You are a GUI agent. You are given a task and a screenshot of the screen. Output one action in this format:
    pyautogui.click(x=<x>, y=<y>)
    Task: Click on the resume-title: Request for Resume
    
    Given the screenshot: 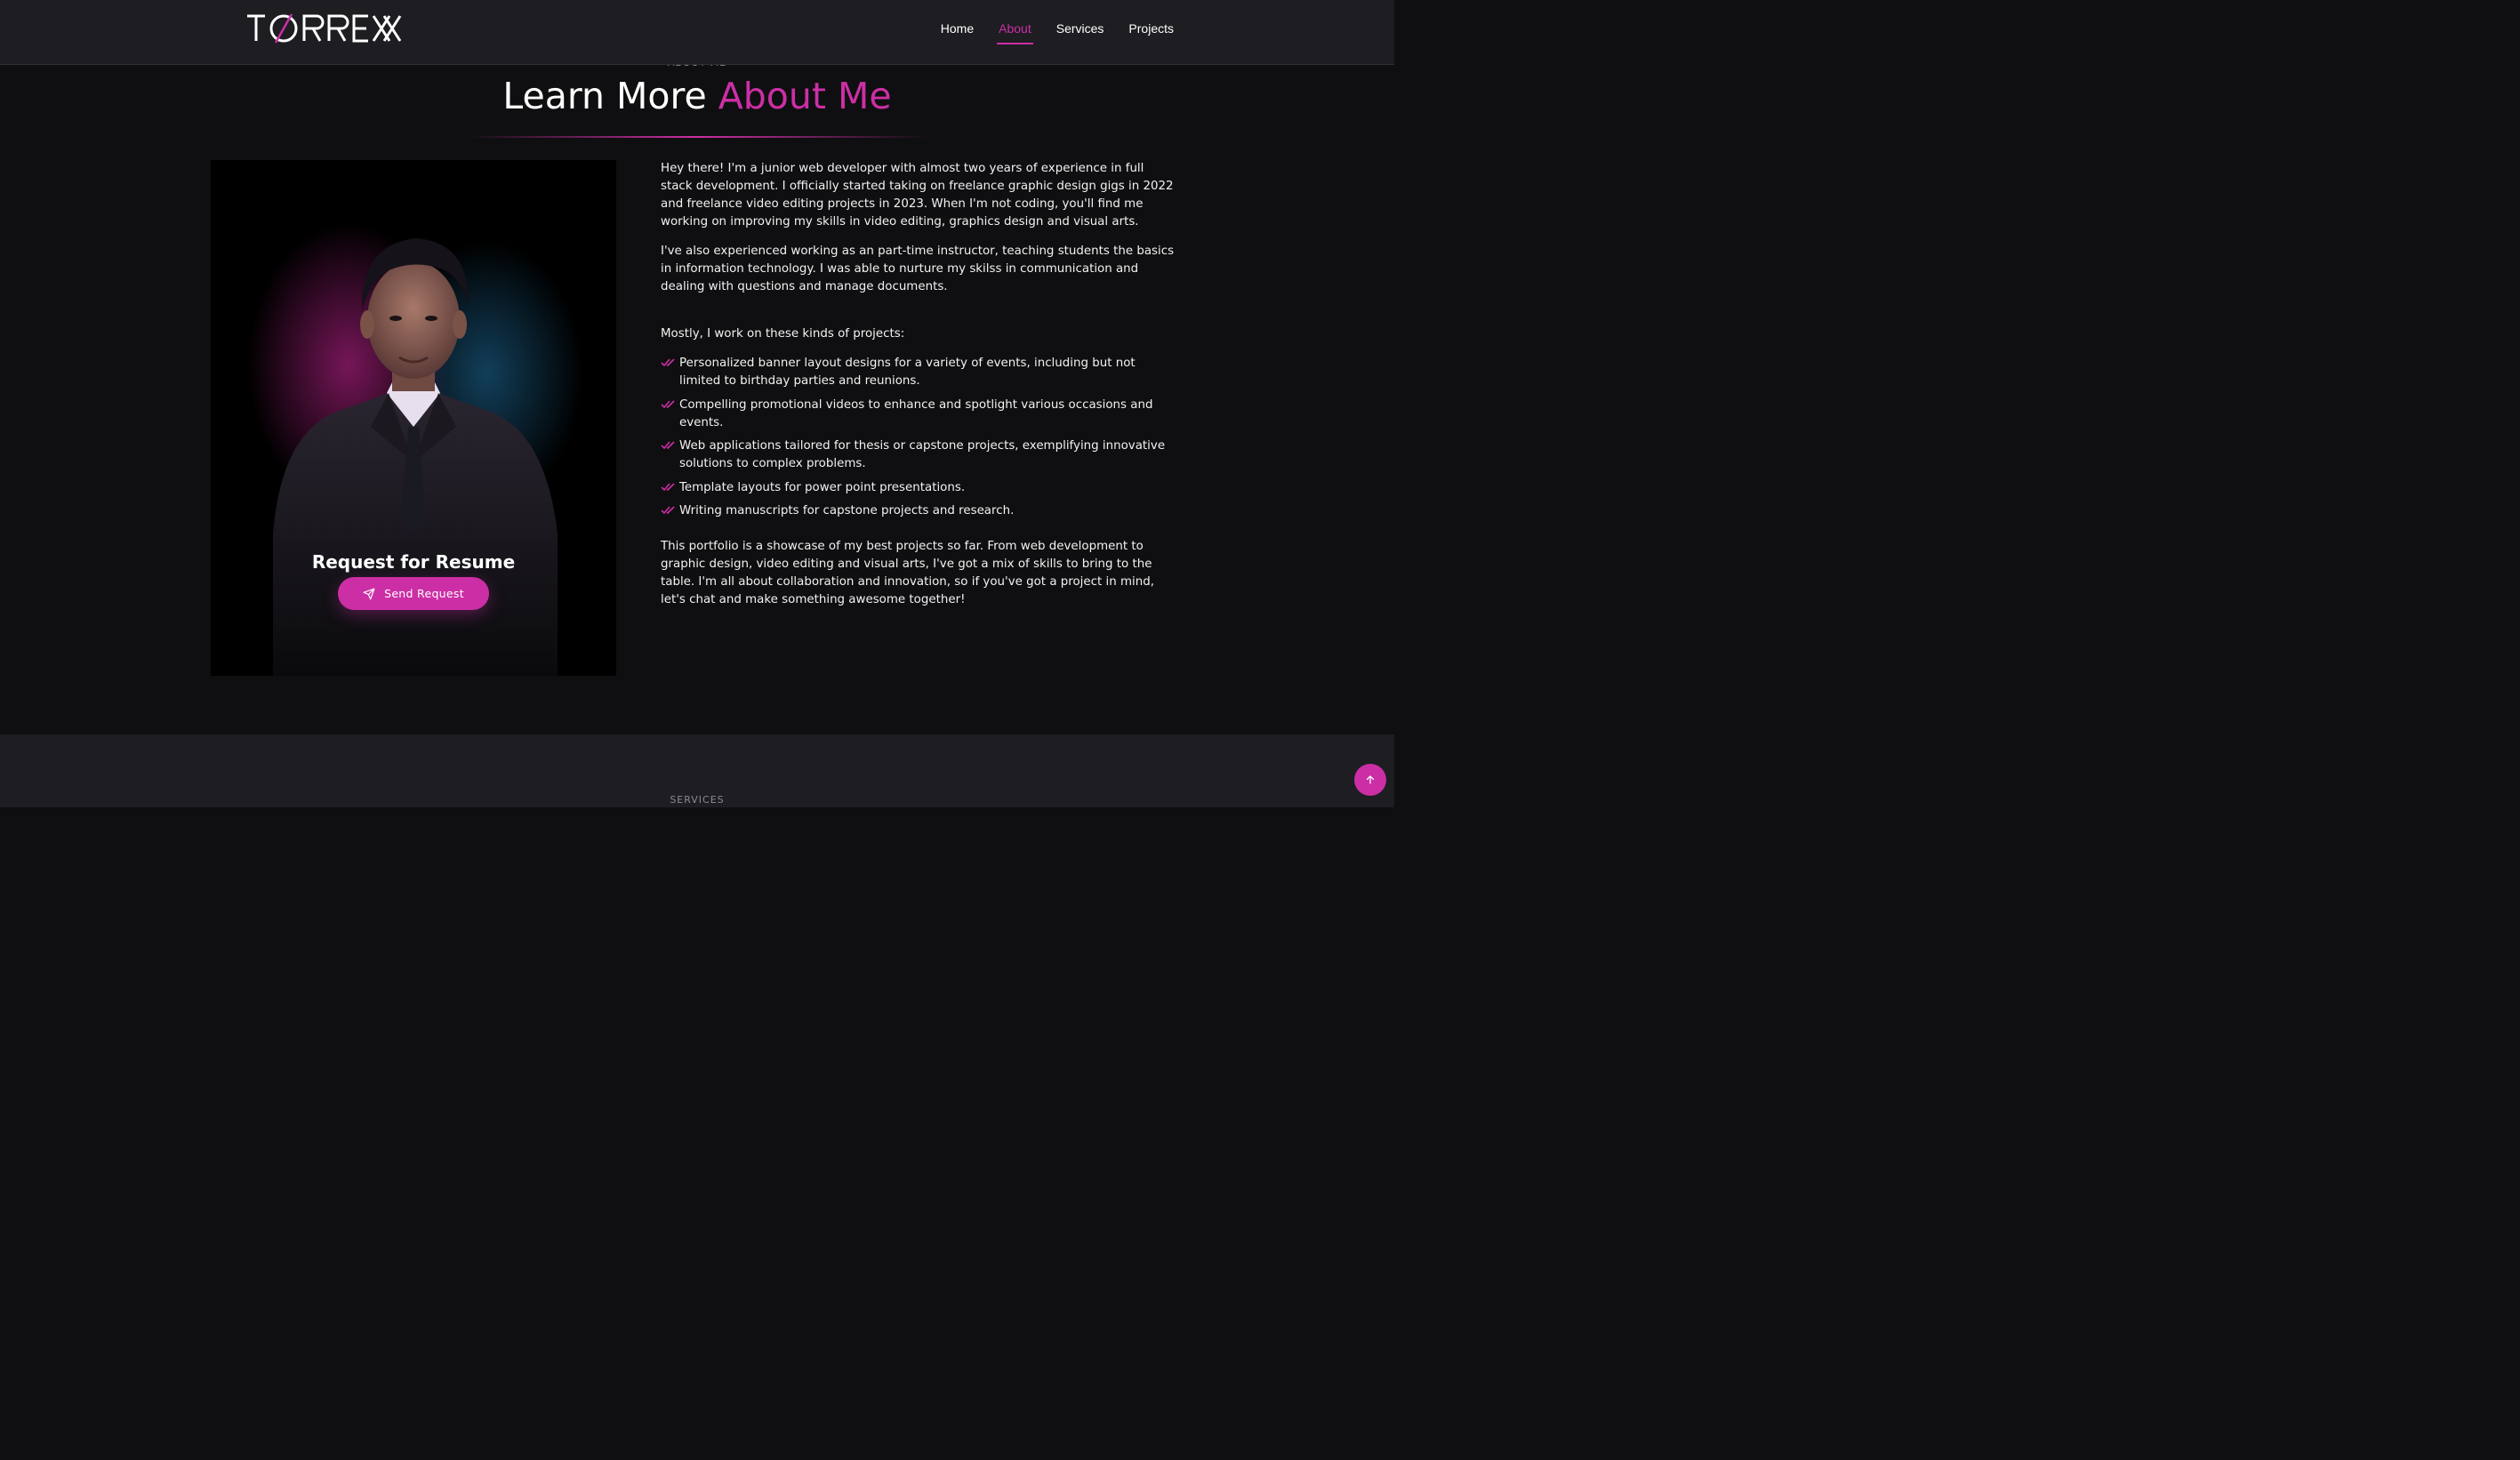 What is the action you would take?
    pyautogui.click(x=413, y=562)
    